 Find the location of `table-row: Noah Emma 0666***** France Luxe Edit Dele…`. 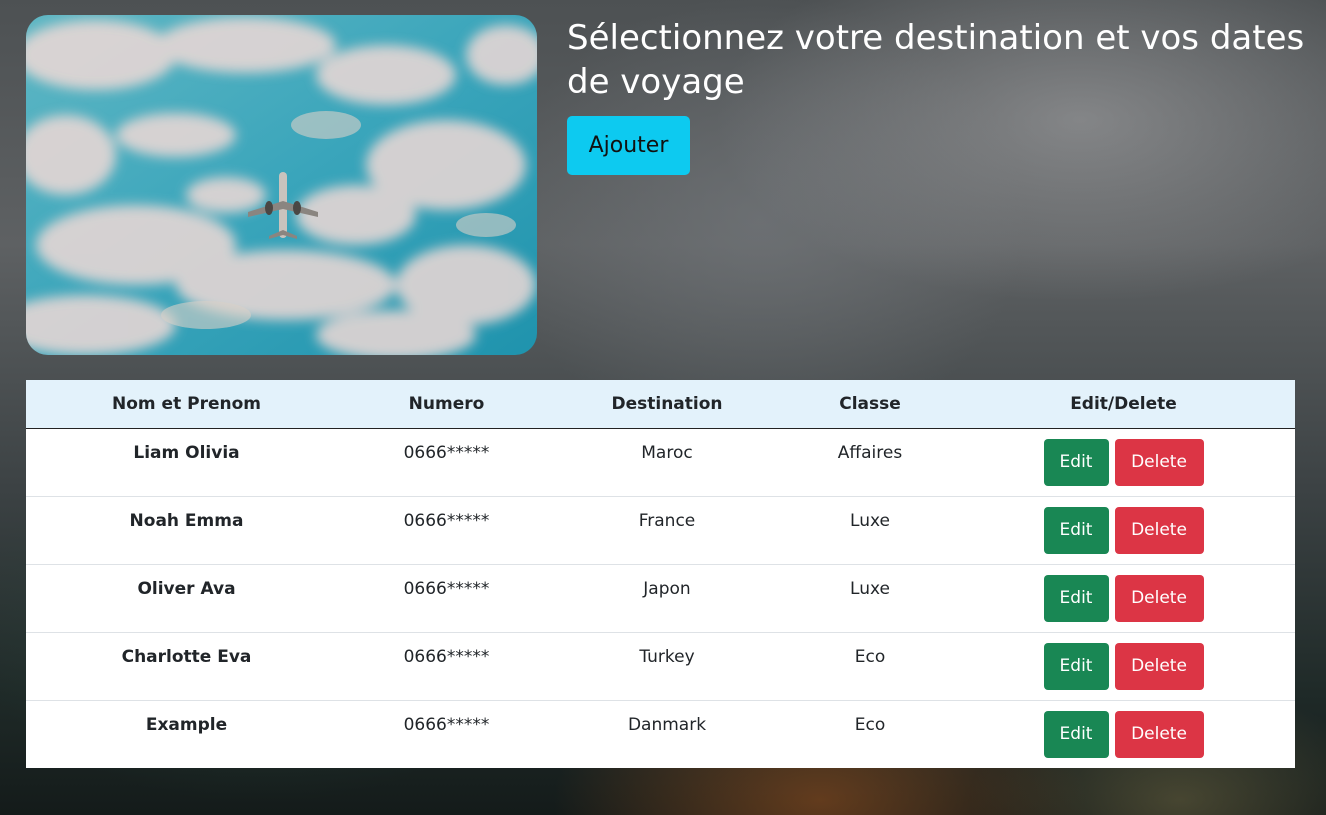

table-row: Noah Emma 0666***** France Luxe Edit Dele… is located at coordinates (660, 530).